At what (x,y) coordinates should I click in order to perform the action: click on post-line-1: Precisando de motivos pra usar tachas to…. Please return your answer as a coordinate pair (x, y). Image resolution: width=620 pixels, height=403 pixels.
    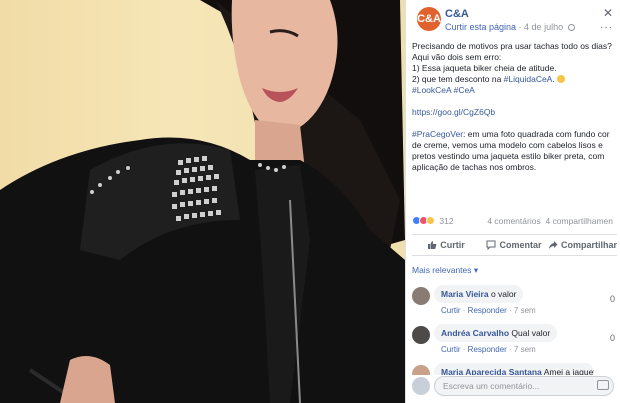
    Looking at the image, I should click on (512, 51).